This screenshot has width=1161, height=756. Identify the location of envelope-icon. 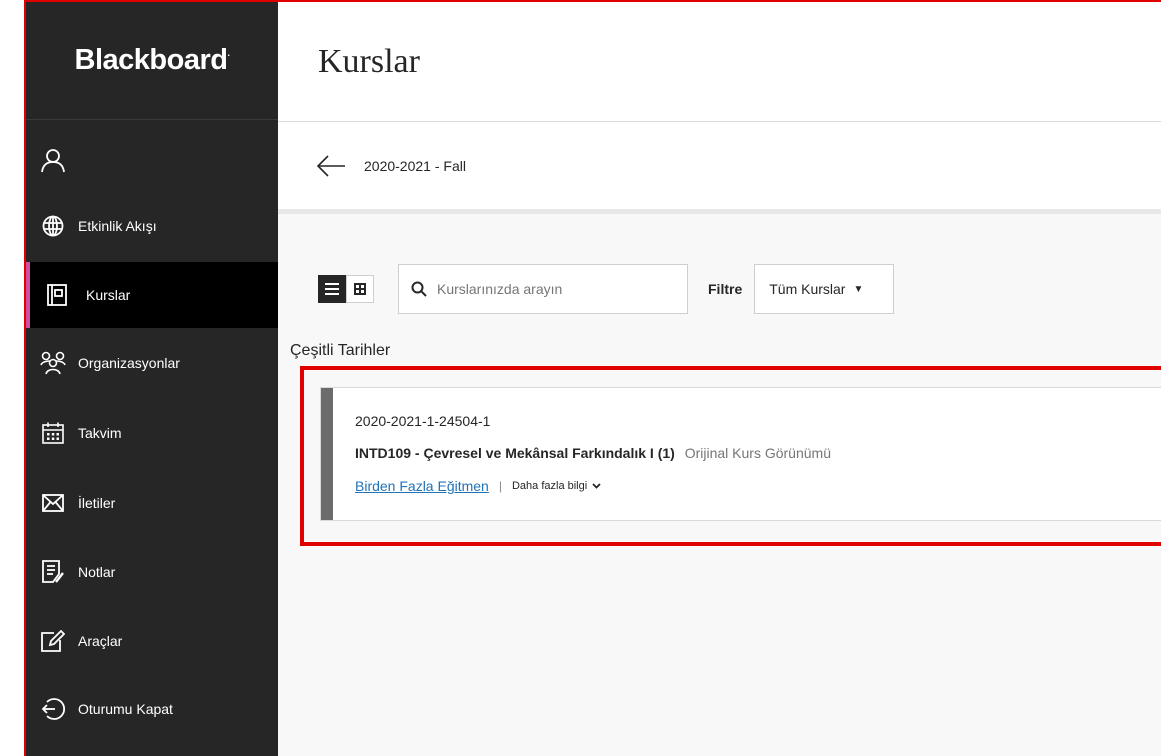
(53, 503).